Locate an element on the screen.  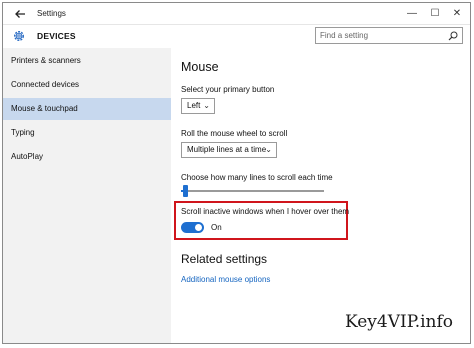
sidebar-item-typing: Typing is located at coordinates (87, 133).